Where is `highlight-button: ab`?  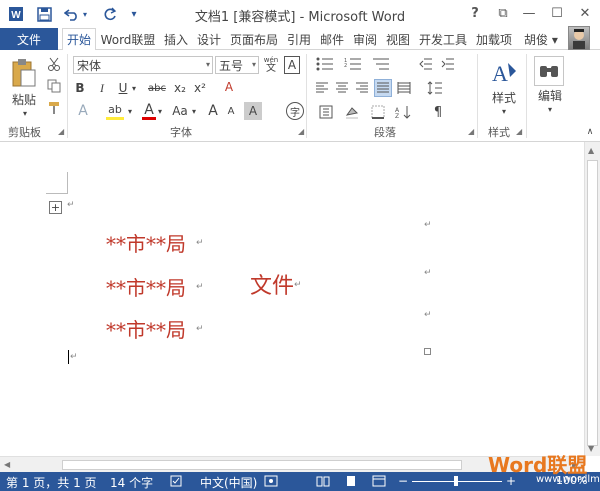
highlight-button: ab is located at coordinates (115, 111).